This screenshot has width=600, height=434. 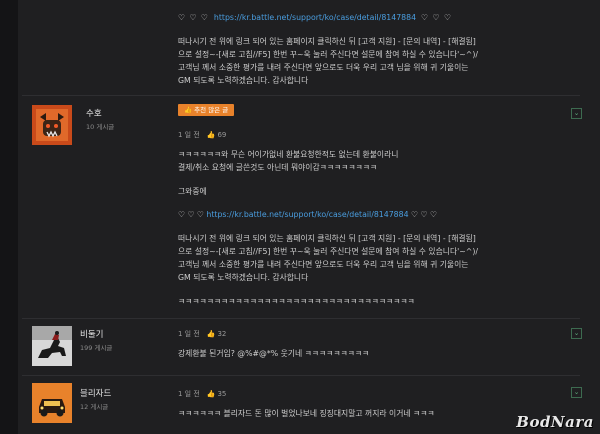 I want to click on comment-meta: 1 일 전 👍 32, so click(x=202, y=334).